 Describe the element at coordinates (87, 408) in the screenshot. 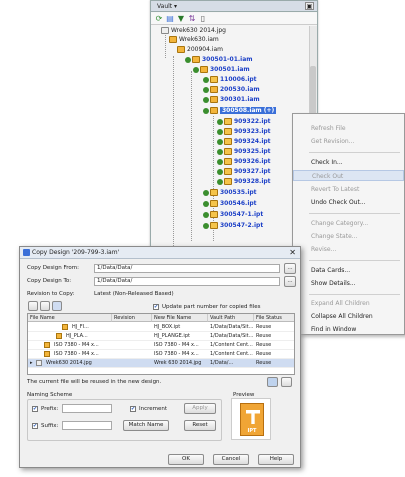

I see `prefix-field` at that location.